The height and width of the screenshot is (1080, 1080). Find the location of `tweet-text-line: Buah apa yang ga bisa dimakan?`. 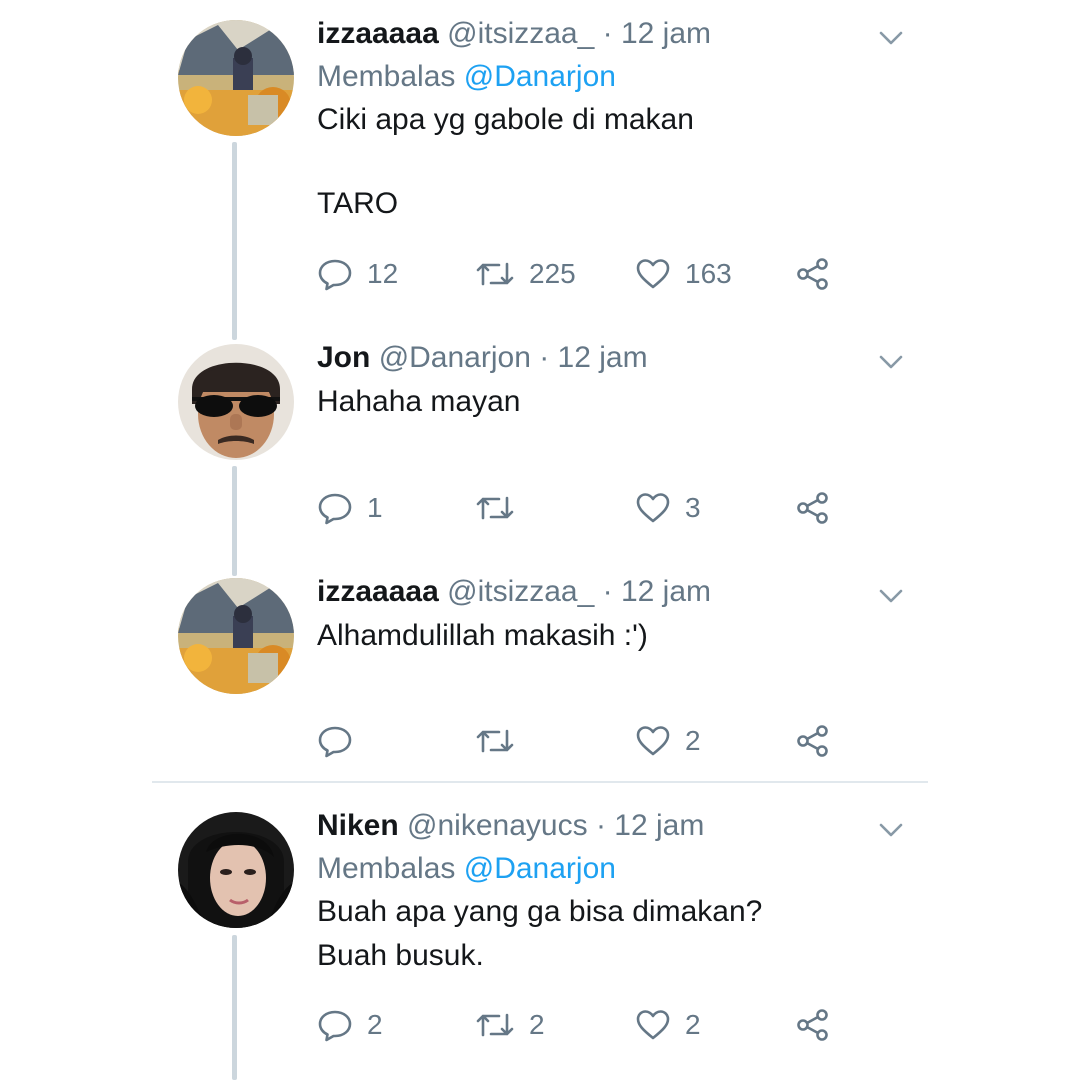

tweet-text-line: Buah apa yang ga bisa dimakan? is located at coordinates (540, 911).